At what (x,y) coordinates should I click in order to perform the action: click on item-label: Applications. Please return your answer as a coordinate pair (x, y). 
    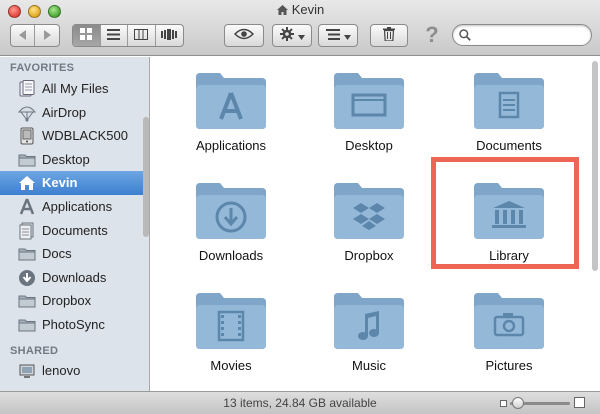
    Looking at the image, I should click on (231, 145).